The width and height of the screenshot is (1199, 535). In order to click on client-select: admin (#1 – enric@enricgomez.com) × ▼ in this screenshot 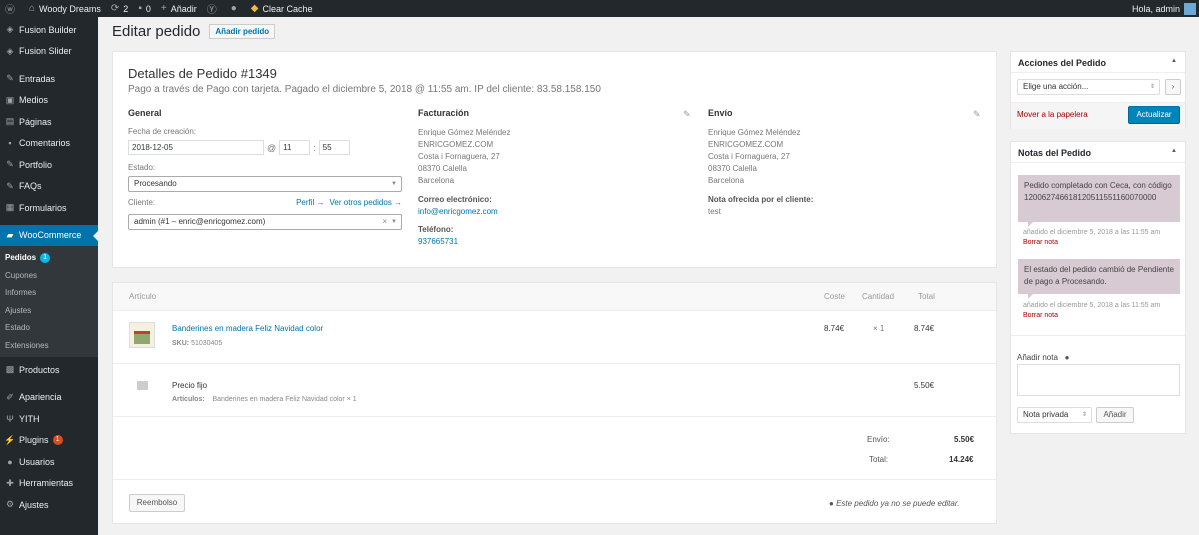, I will do `click(265, 222)`.